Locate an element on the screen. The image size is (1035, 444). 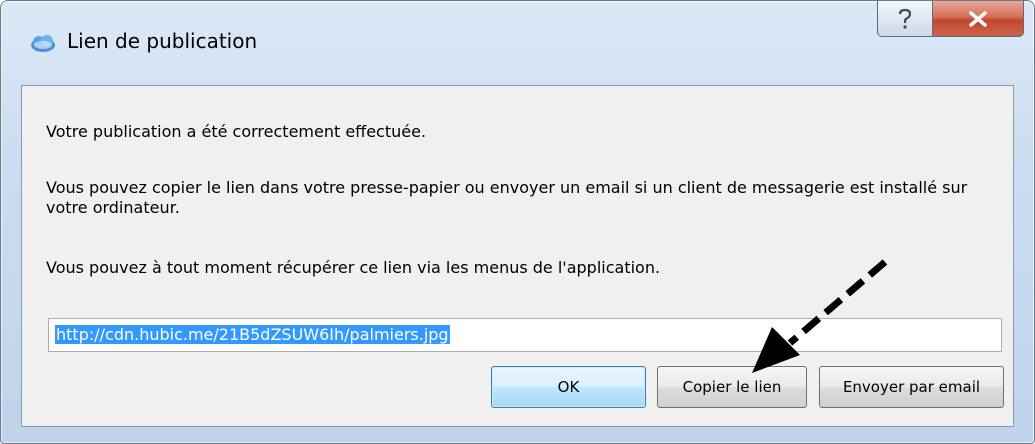
close-button is located at coordinates (978, 19).